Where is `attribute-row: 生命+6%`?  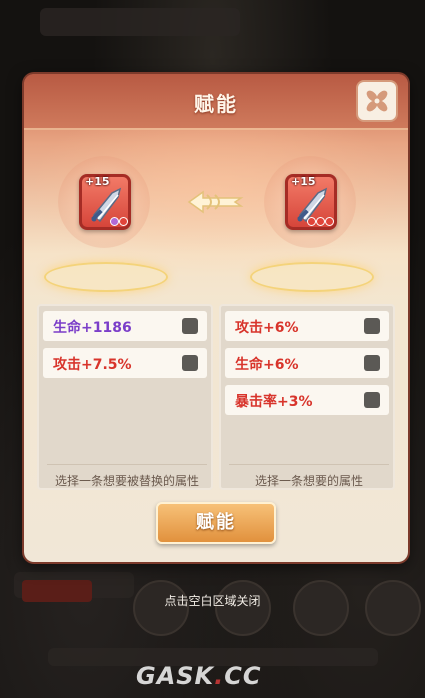 attribute-row: 生命+6% is located at coordinates (307, 363).